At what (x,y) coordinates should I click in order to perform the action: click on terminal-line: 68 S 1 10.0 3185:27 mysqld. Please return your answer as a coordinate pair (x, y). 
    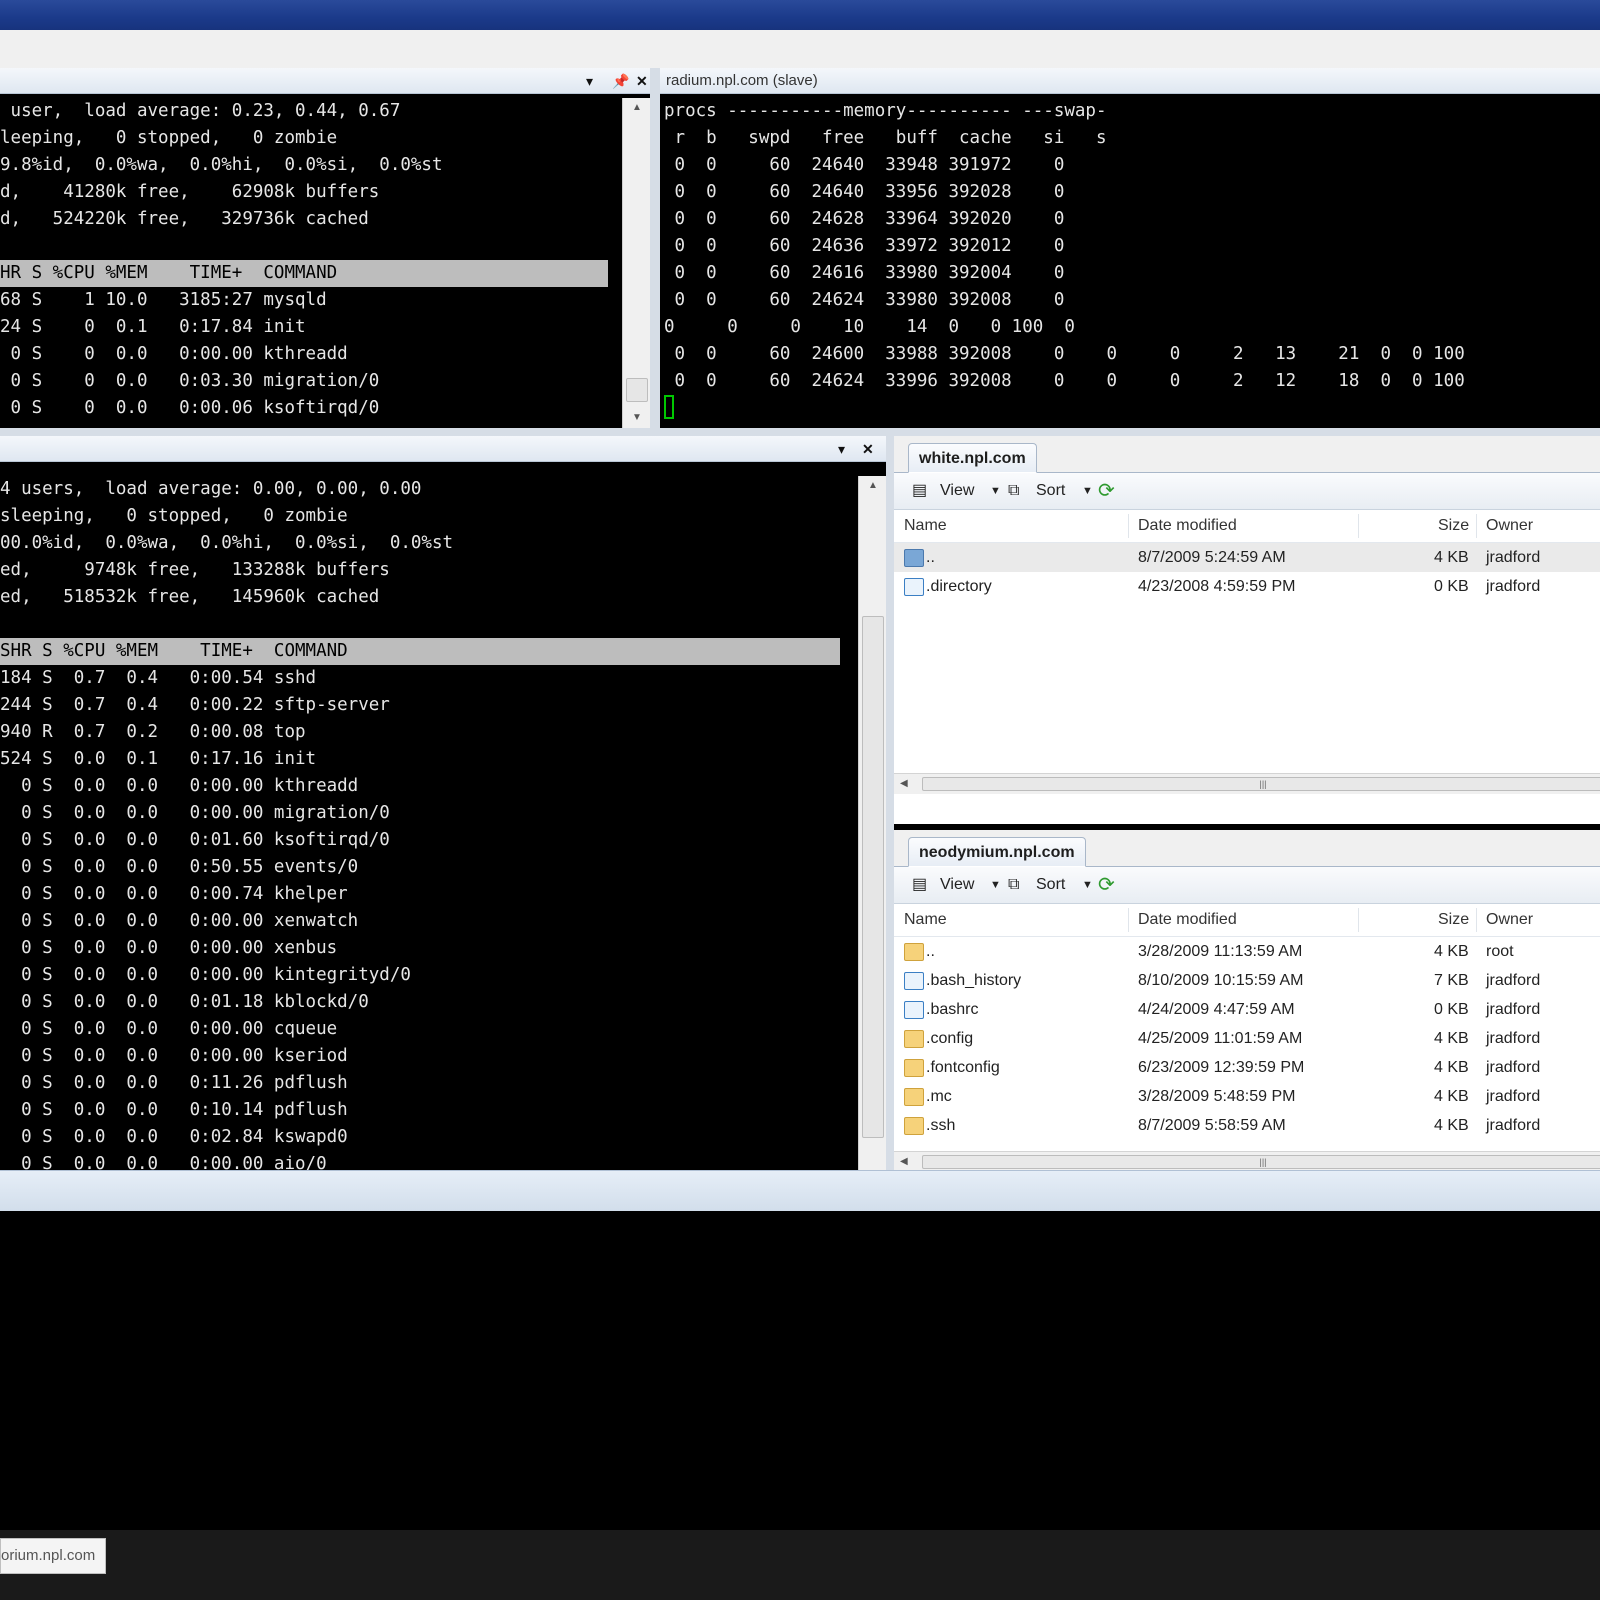
    Looking at the image, I should click on (163, 300).